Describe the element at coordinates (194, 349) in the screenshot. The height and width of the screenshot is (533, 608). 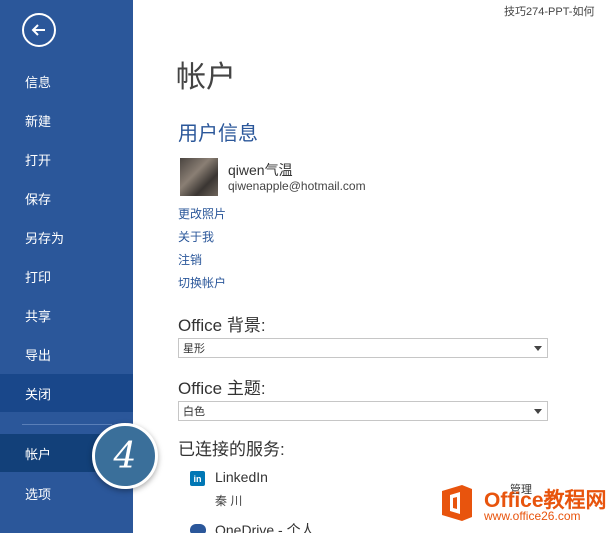
I see `office-background-value: 星形` at that location.